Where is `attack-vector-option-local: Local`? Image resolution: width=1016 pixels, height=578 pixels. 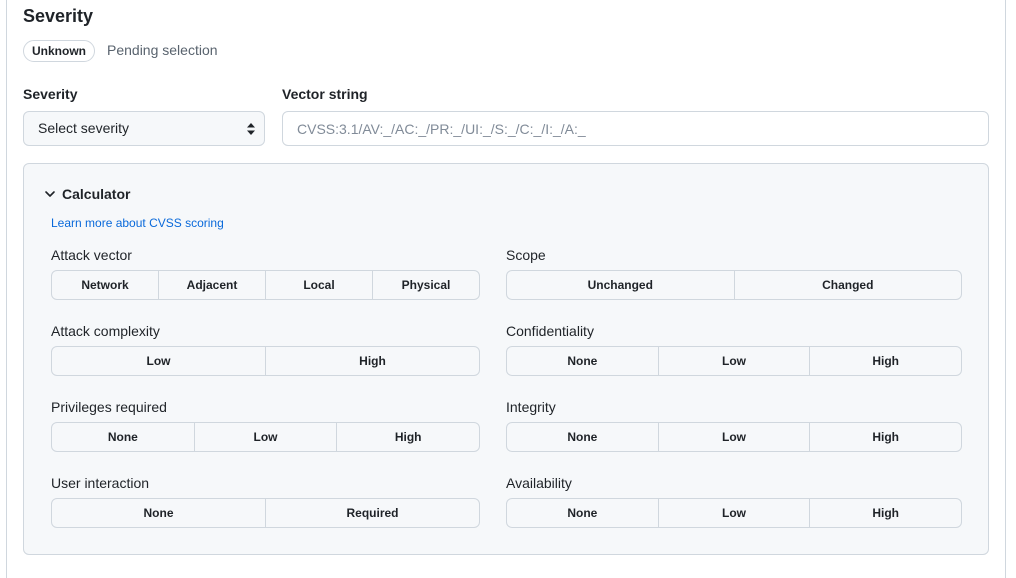 attack-vector-option-local: Local is located at coordinates (318, 285).